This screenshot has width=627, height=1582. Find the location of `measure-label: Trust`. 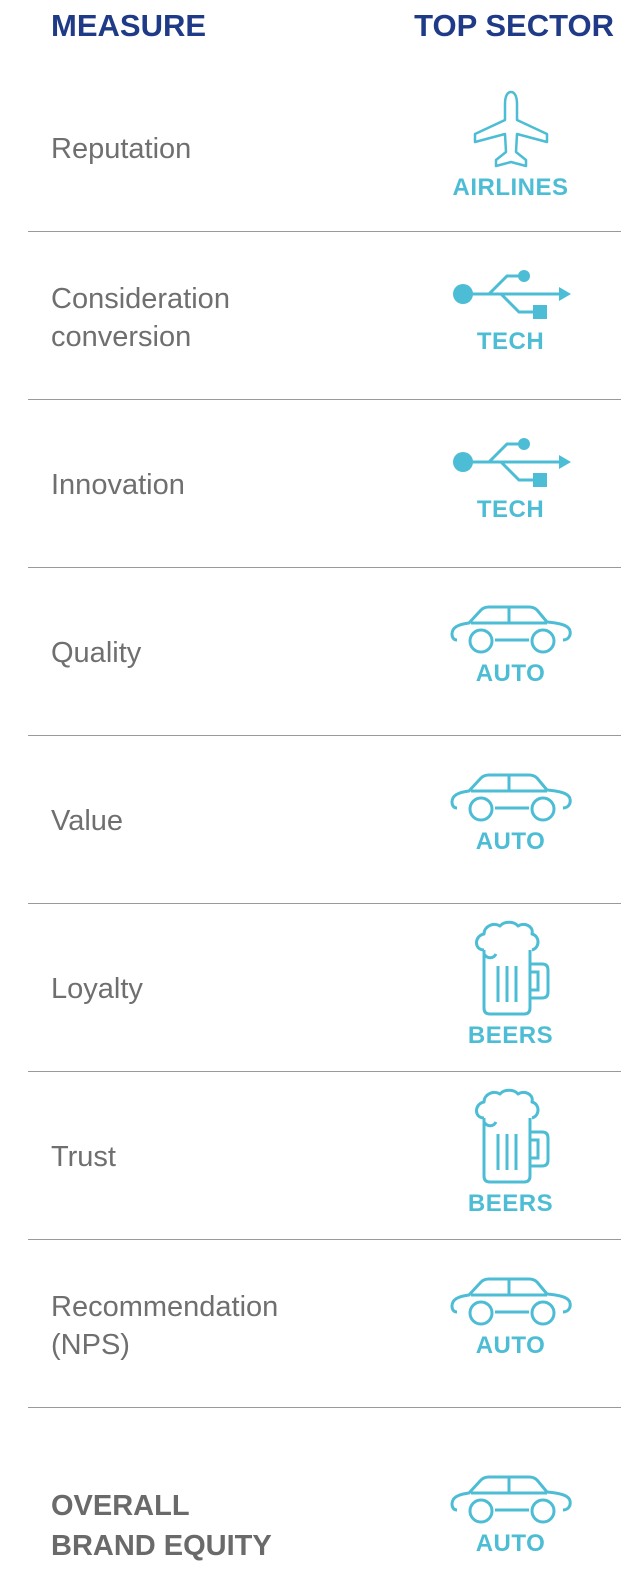

measure-label: Trust is located at coordinates (83, 1157).